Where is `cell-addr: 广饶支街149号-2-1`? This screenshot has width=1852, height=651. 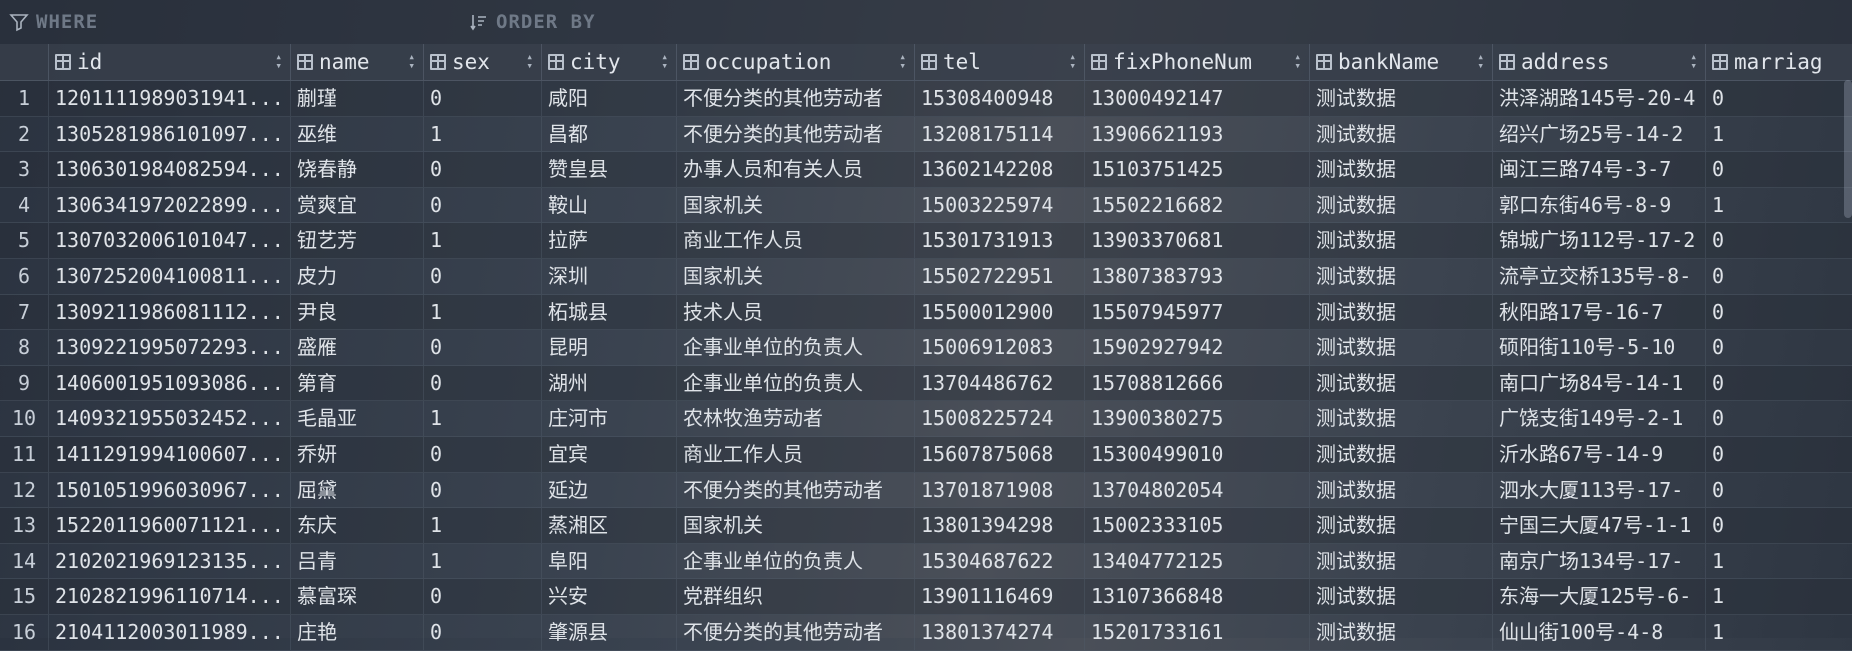 cell-addr: 广饶支街149号-2-1 is located at coordinates (1598, 418).